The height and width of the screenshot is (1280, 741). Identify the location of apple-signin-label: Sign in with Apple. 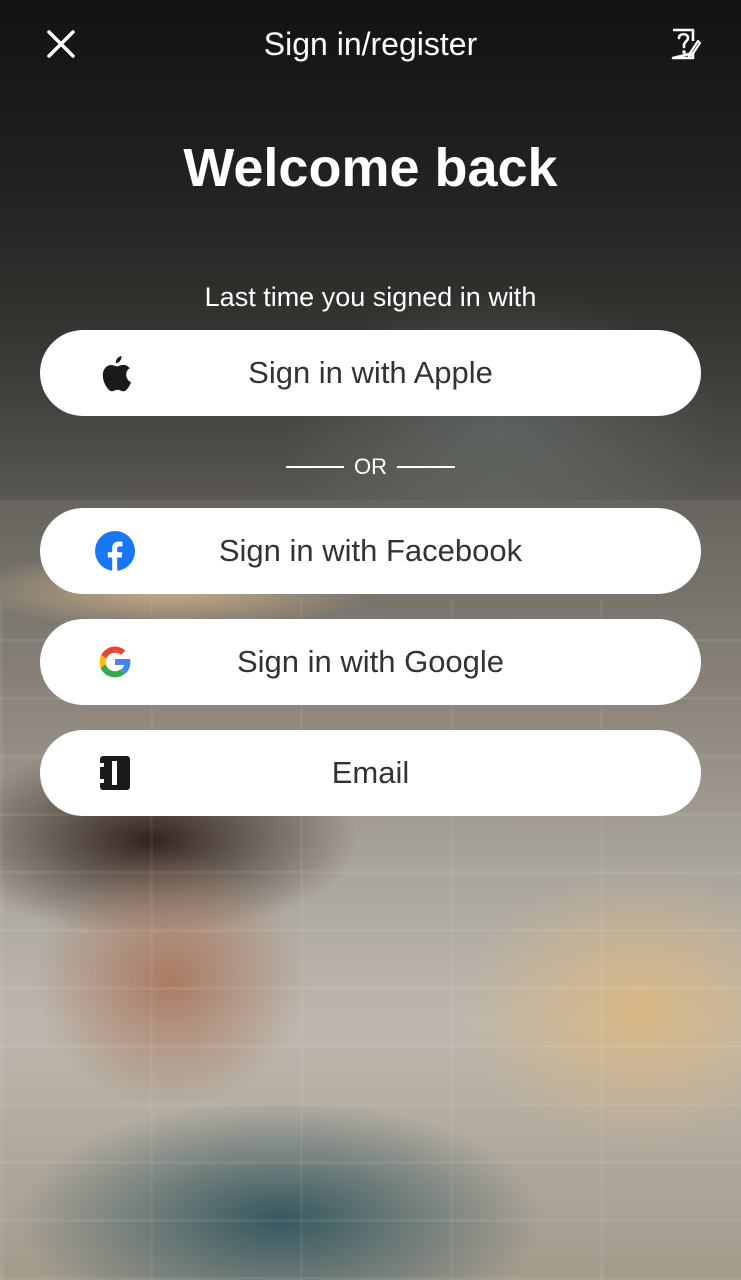
(370, 372).